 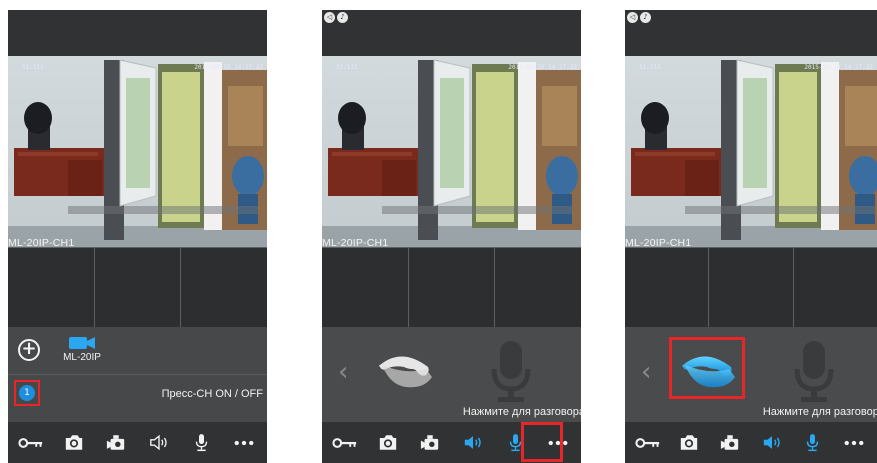 I want to click on channel-selector-highlight: 1, so click(x=27, y=393).